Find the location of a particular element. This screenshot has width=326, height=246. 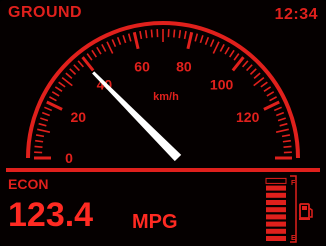

speedometer-needle is located at coordinates (137, 116).